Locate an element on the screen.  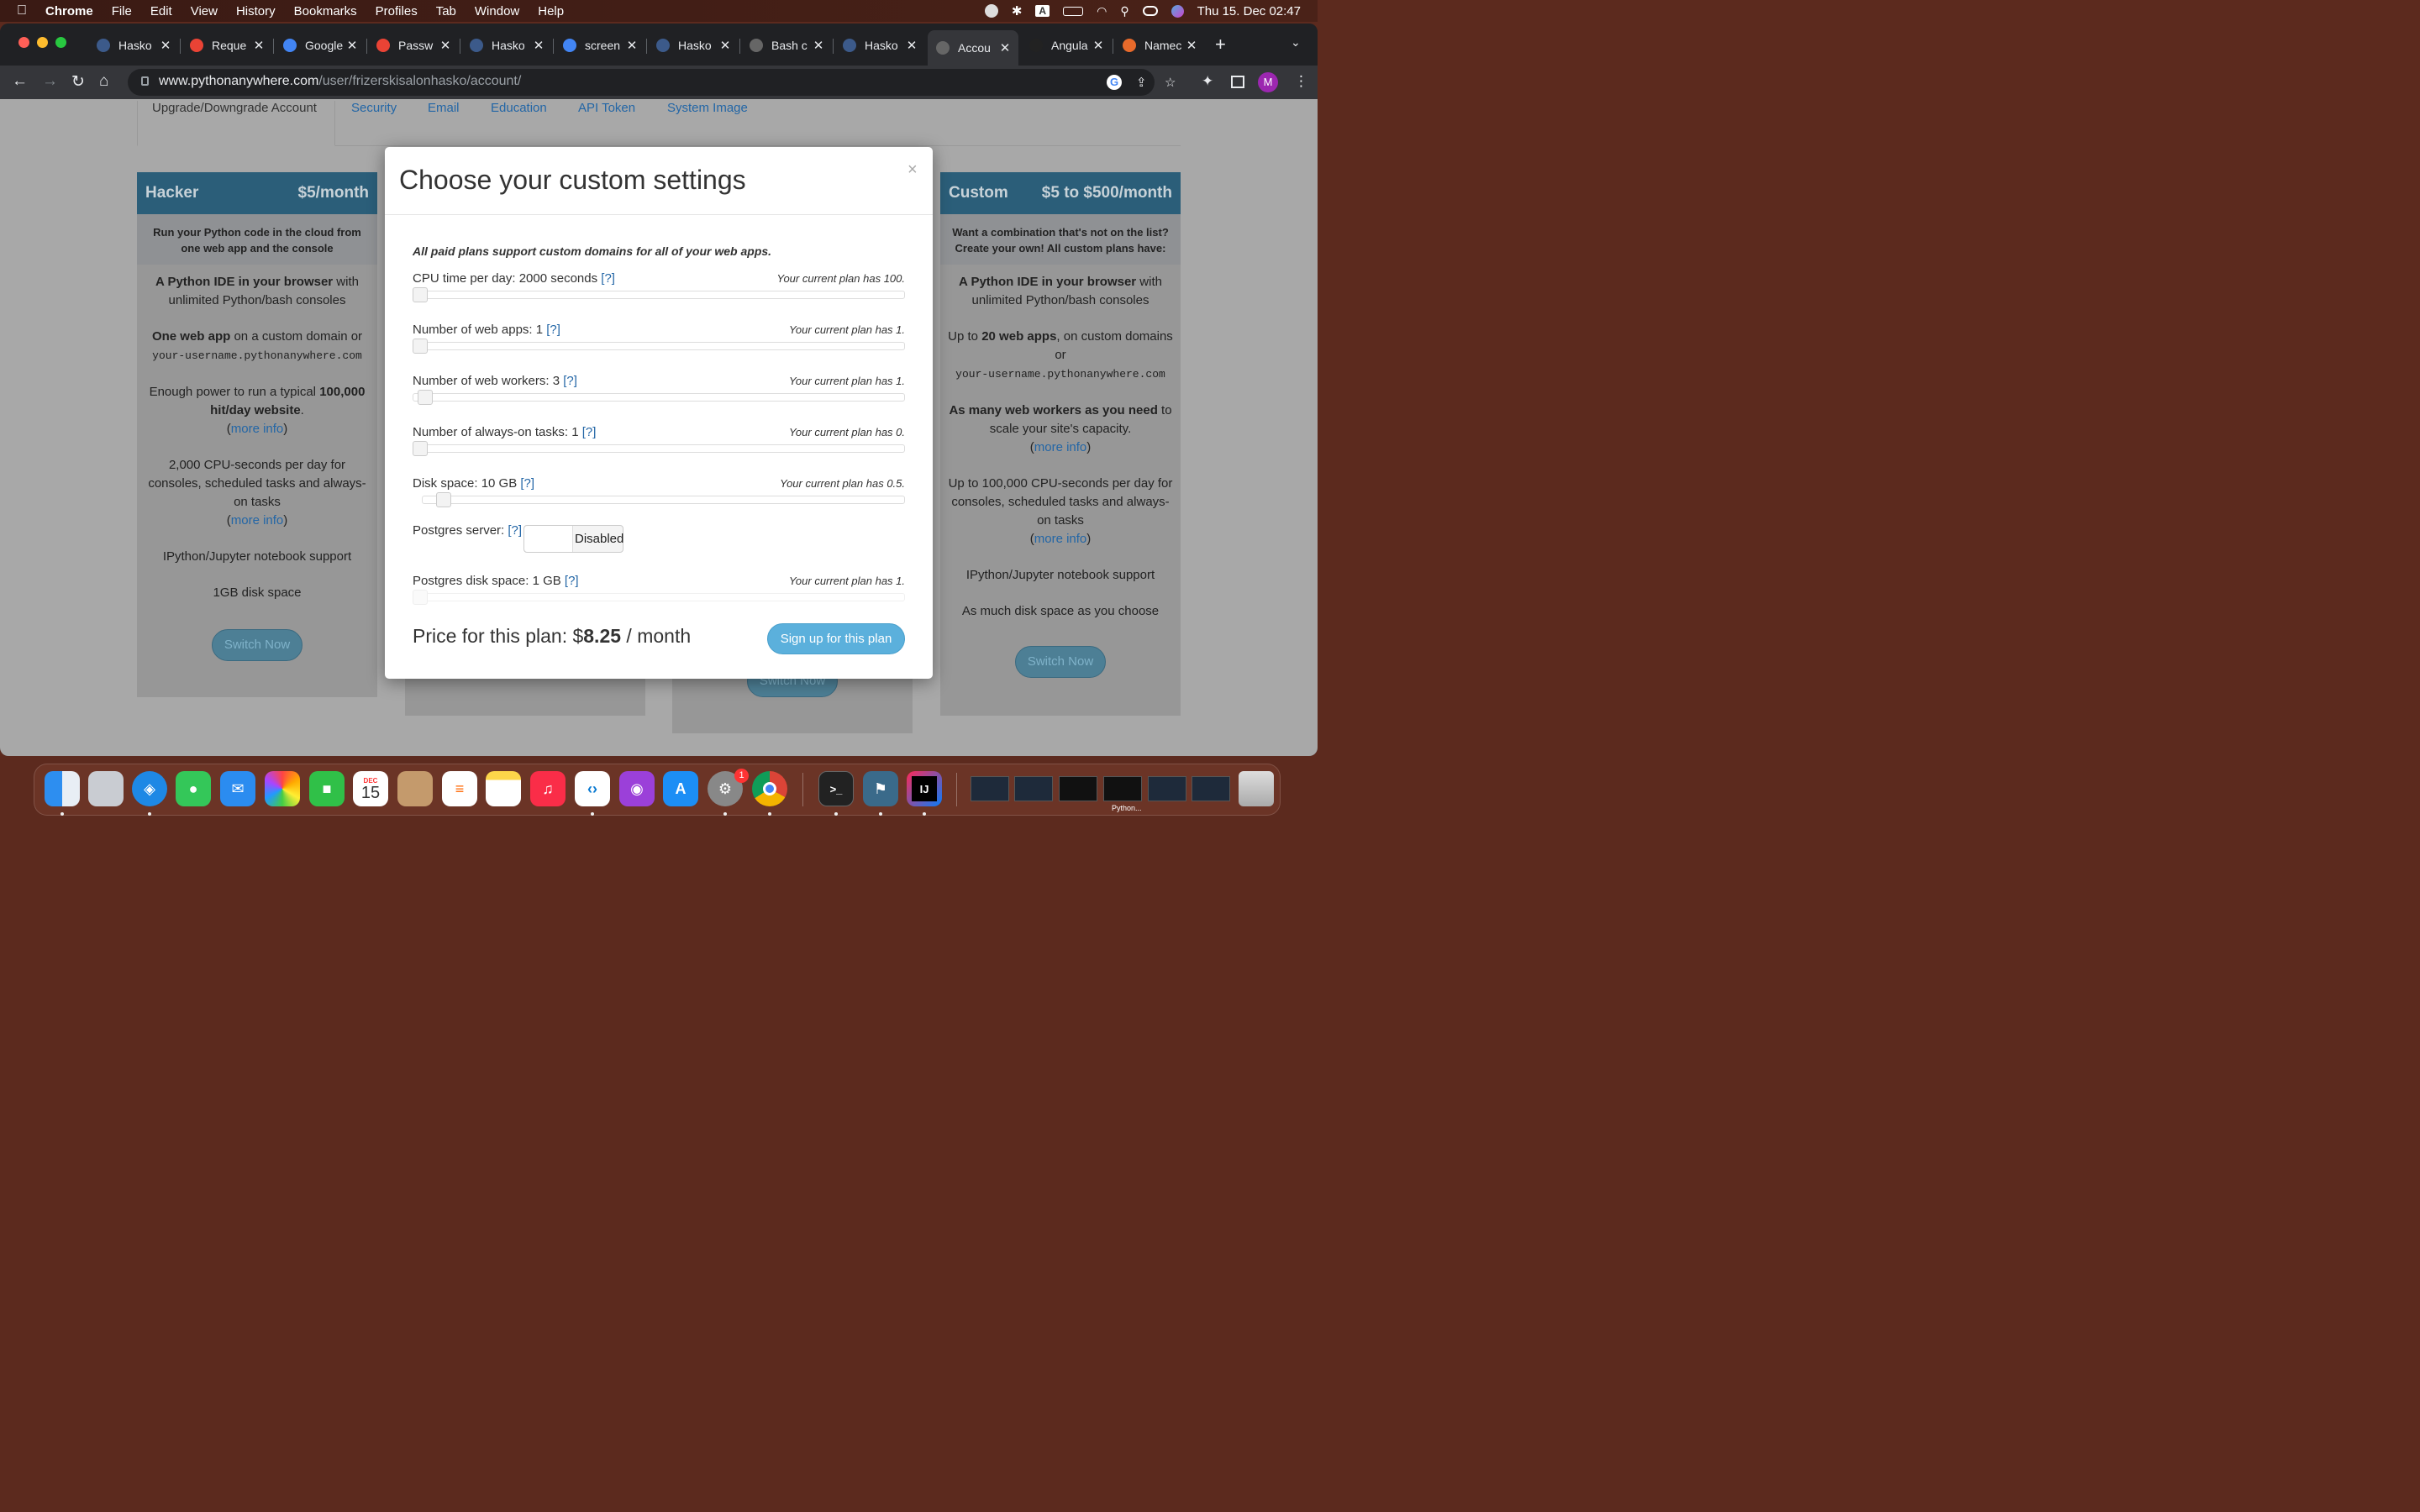
menubar-file: File is located at coordinates (122, 11).